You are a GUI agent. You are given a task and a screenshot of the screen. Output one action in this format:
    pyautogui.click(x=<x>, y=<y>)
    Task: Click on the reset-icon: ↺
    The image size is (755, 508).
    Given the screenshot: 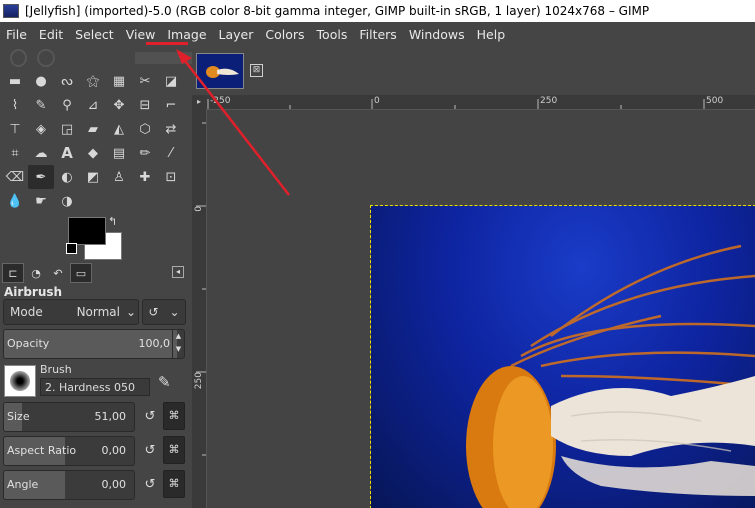 What is the action you would take?
    pyautogui.click(x=153, y=312)
    